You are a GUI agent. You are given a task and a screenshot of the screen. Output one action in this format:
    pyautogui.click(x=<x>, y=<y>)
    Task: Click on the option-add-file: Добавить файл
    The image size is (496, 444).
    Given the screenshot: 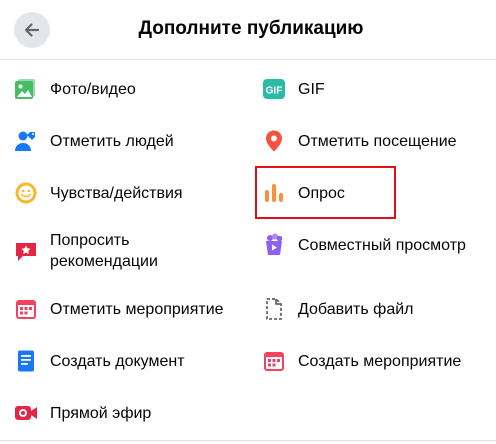 What is the action you would take?
    pyautogui.click(x=379, y=309)
    